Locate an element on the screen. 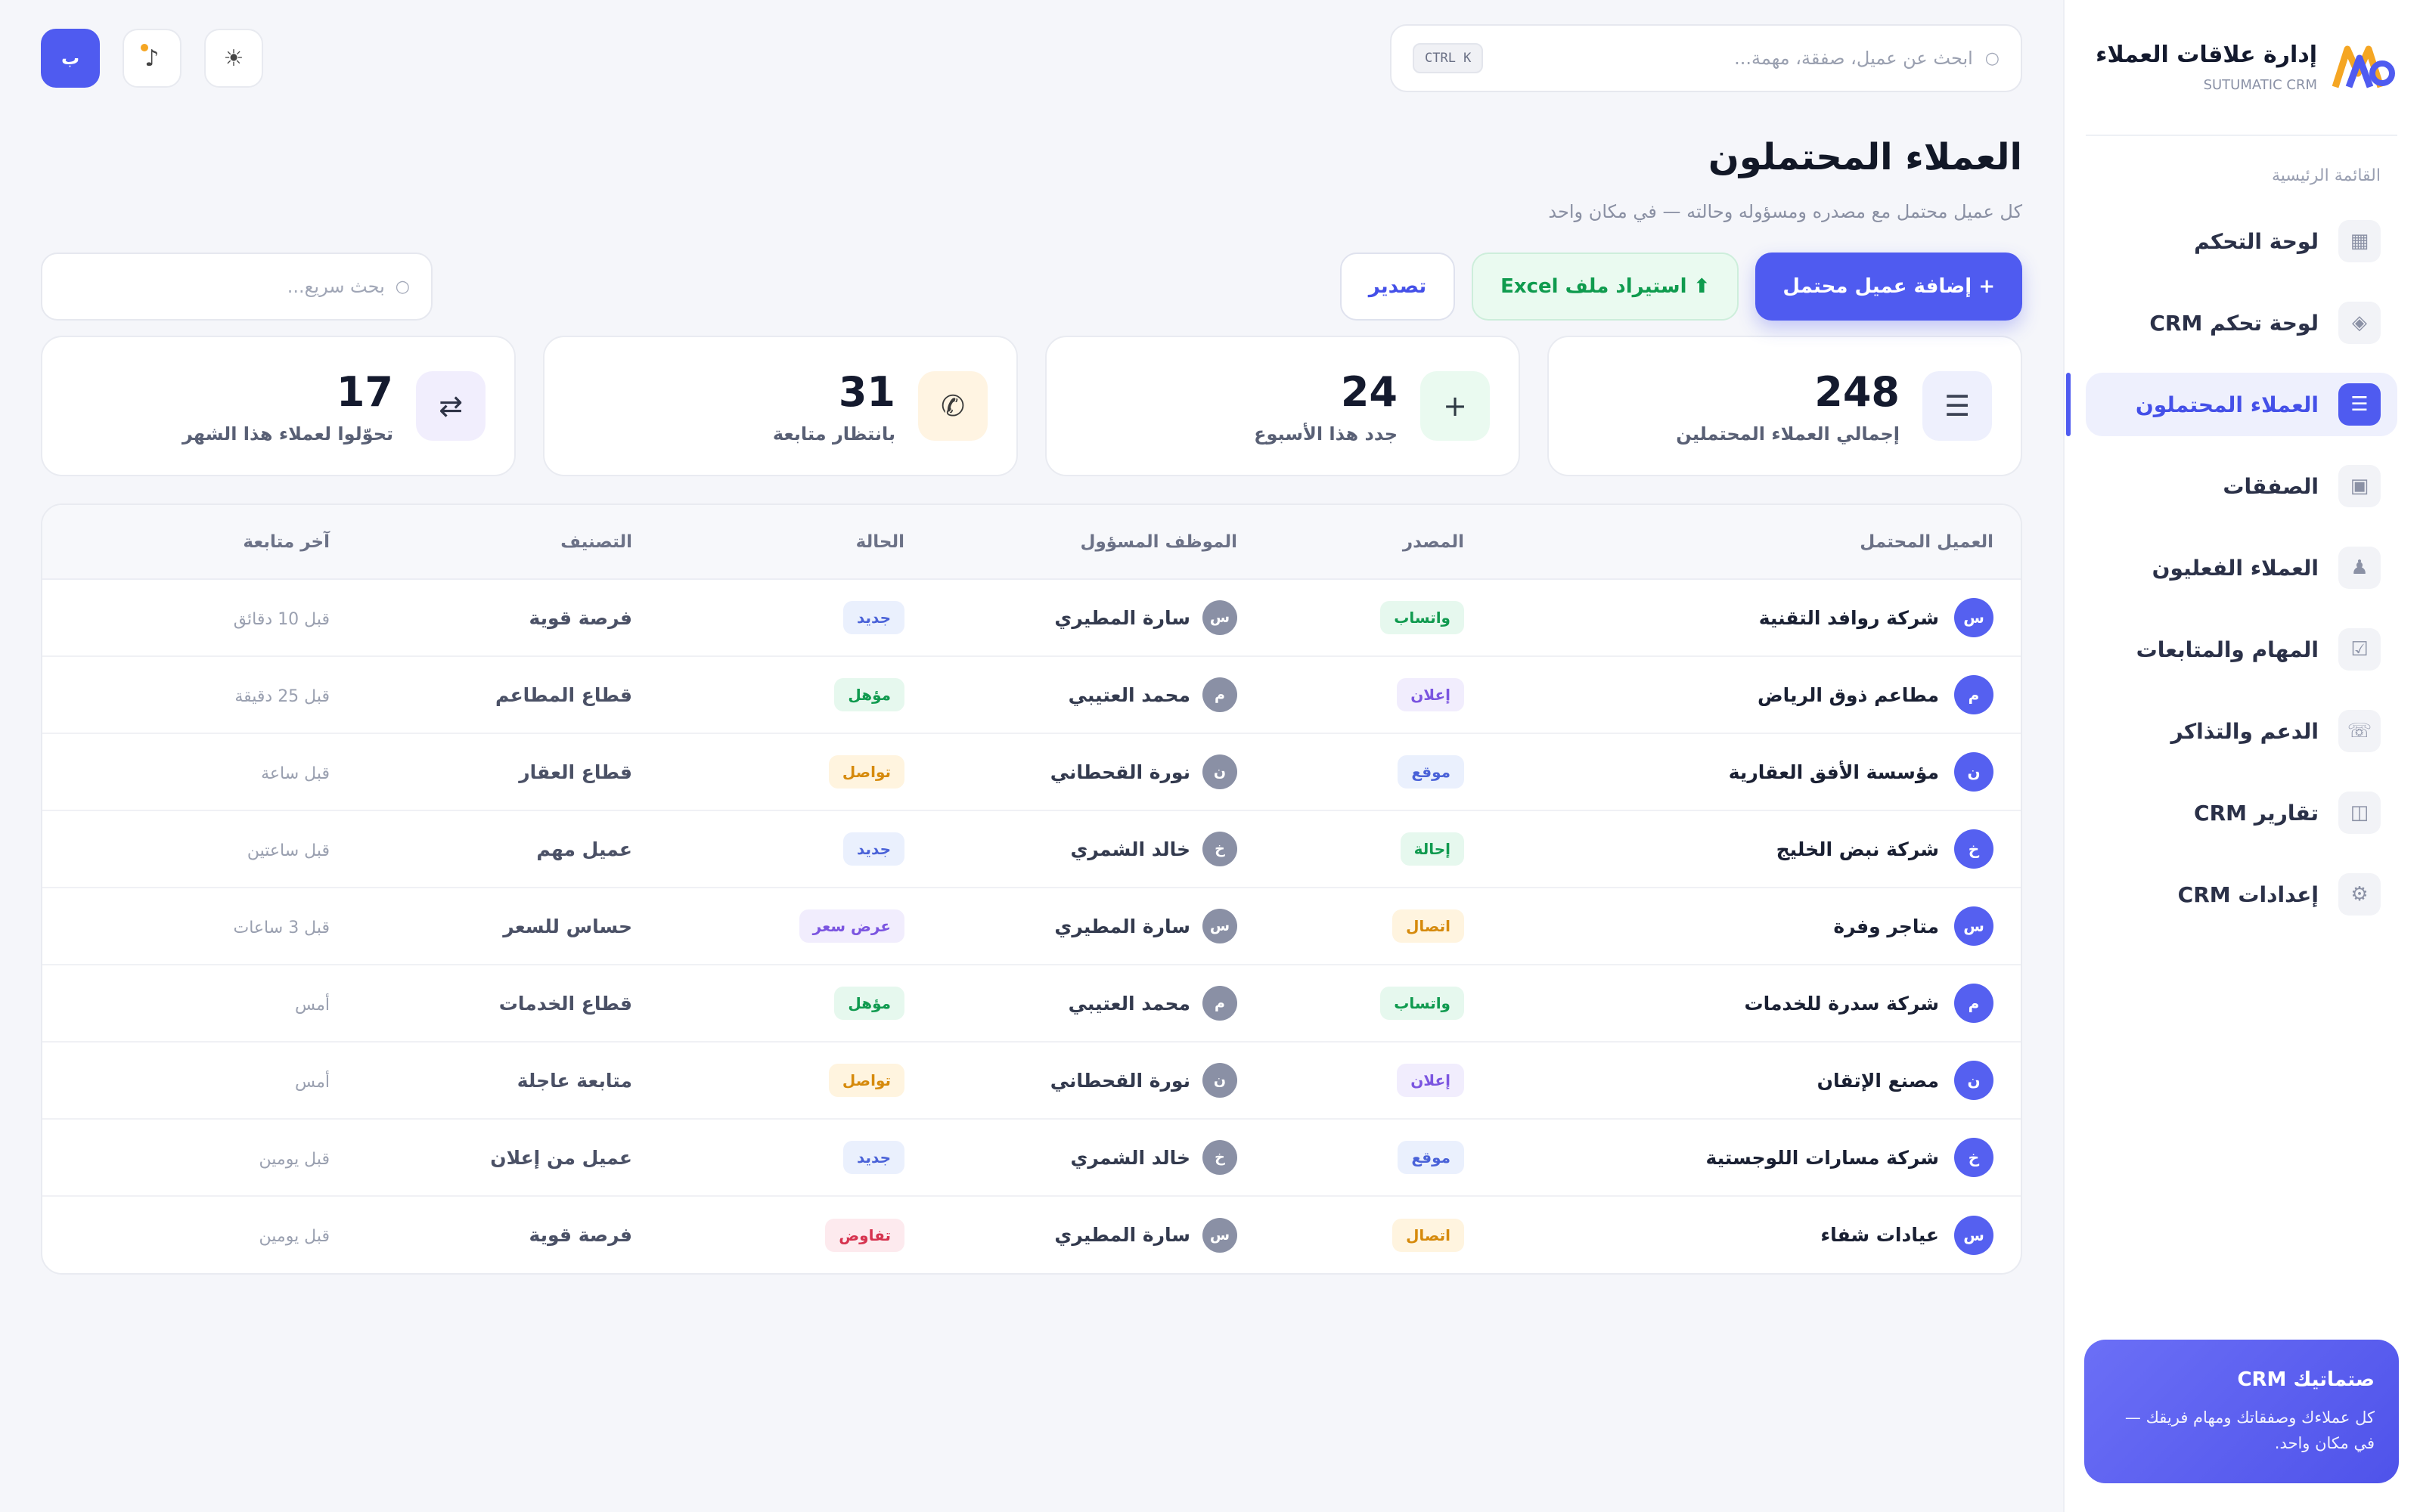  category-text: عميل مهم is located at coordinates (584, 849).